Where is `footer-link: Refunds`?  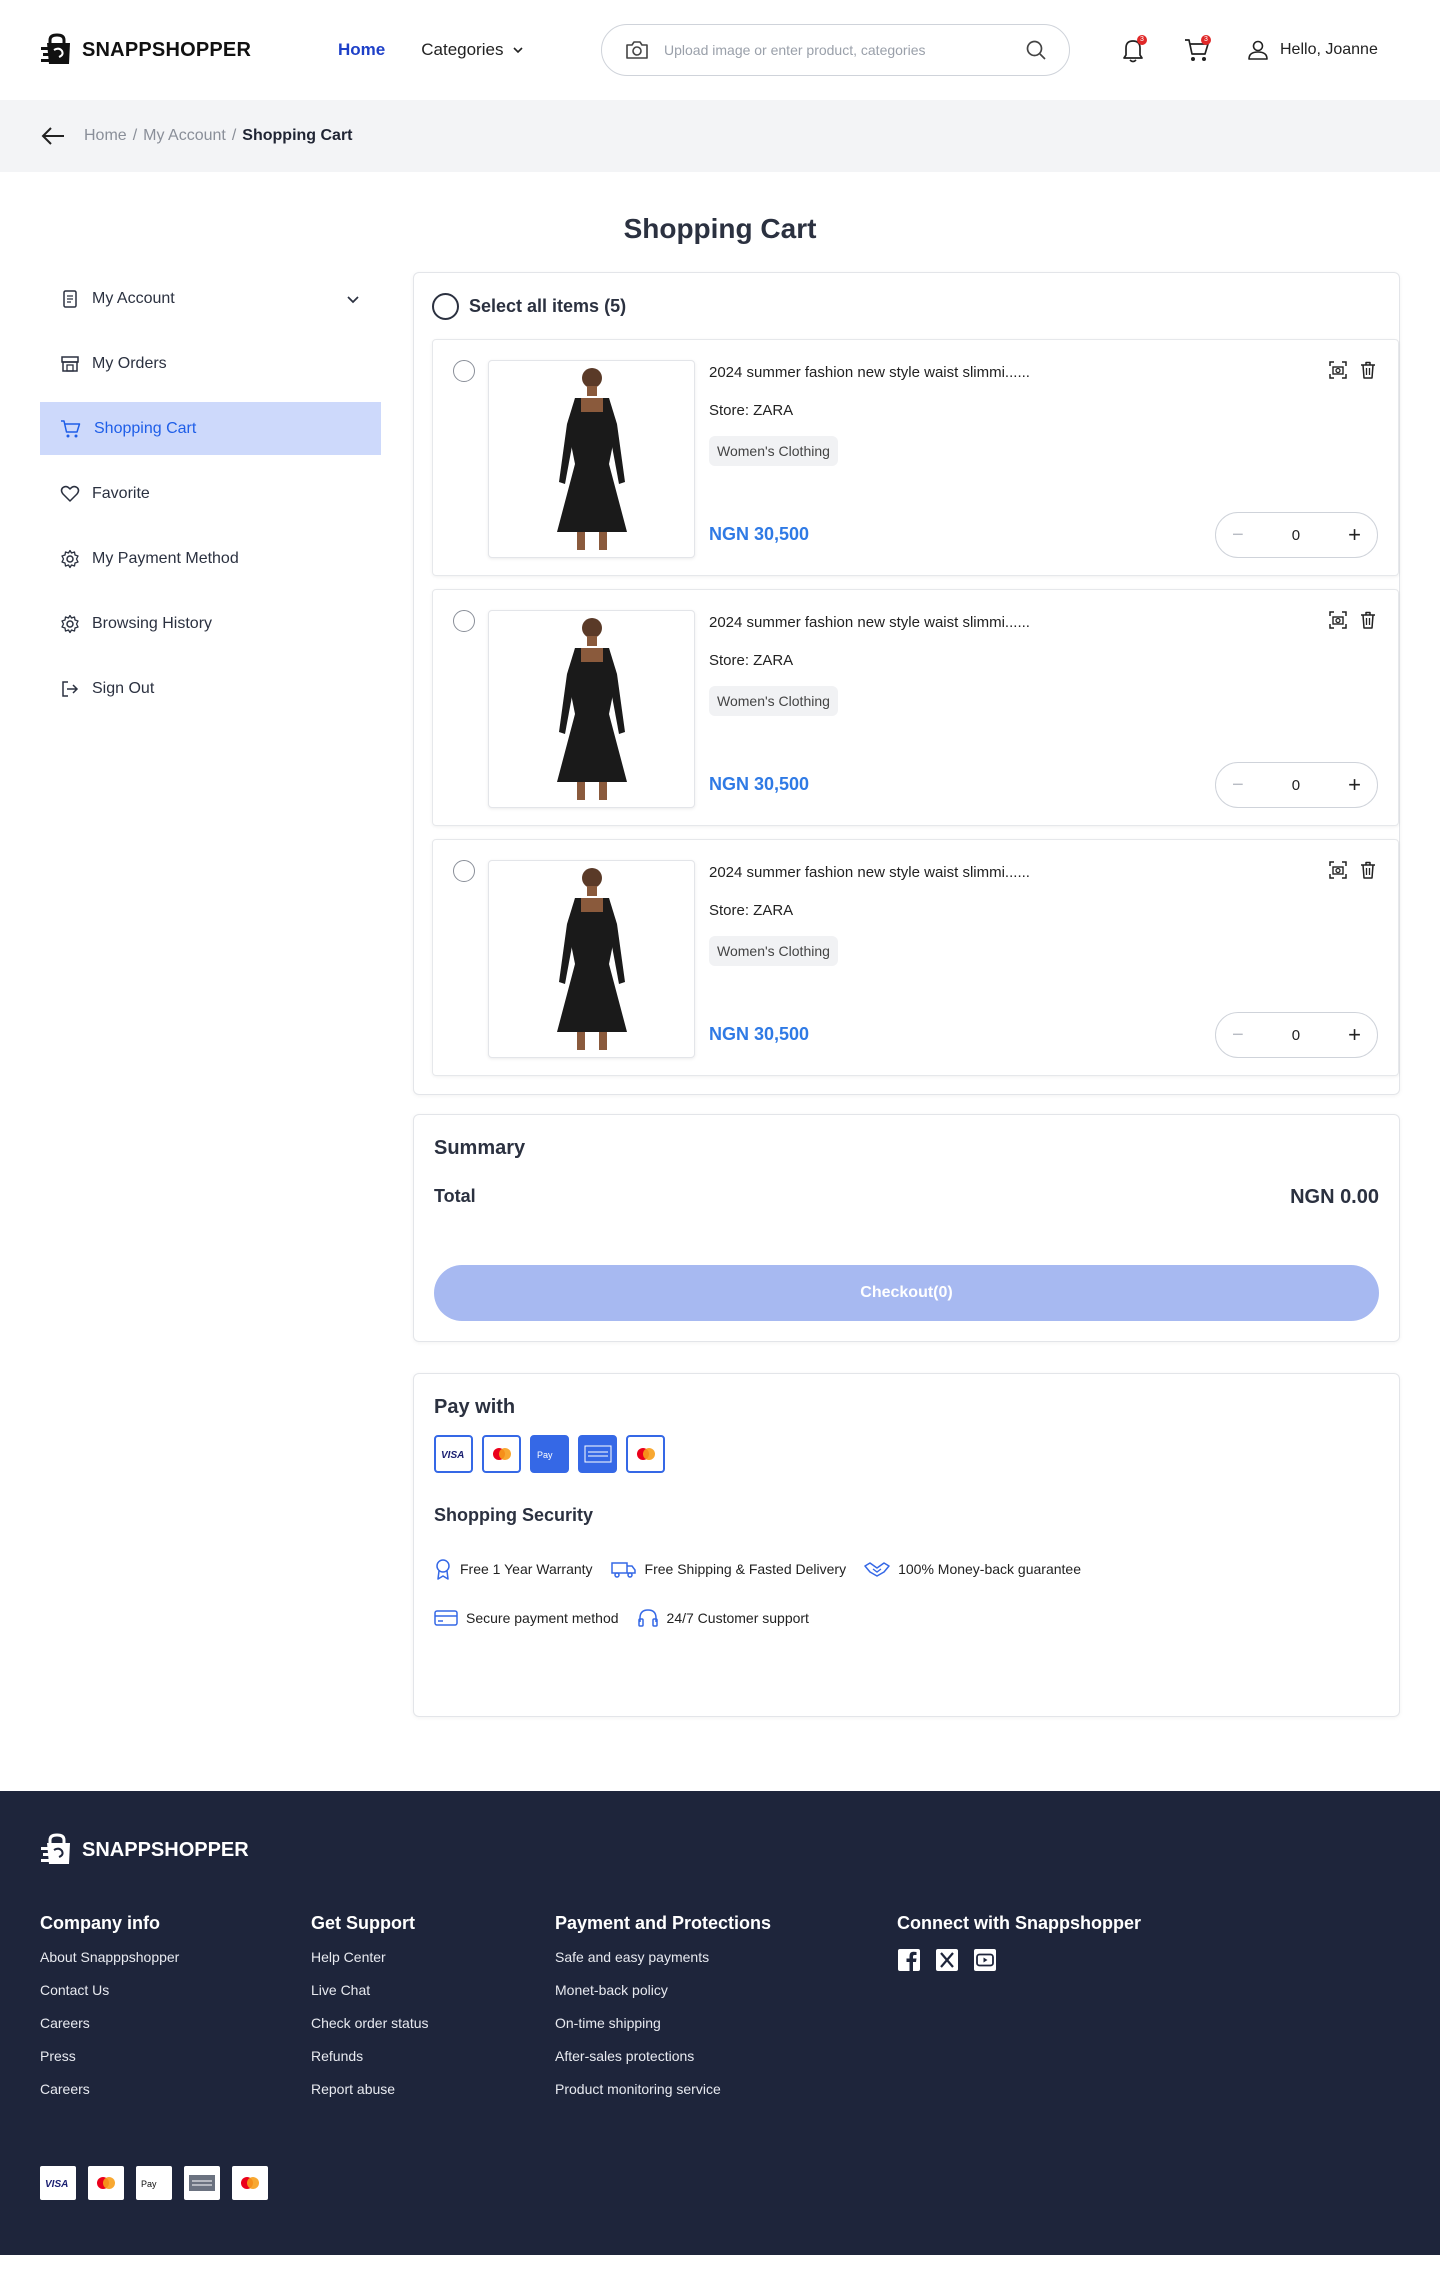
footer-link: Refunds is located at coordinates (370, 2063).